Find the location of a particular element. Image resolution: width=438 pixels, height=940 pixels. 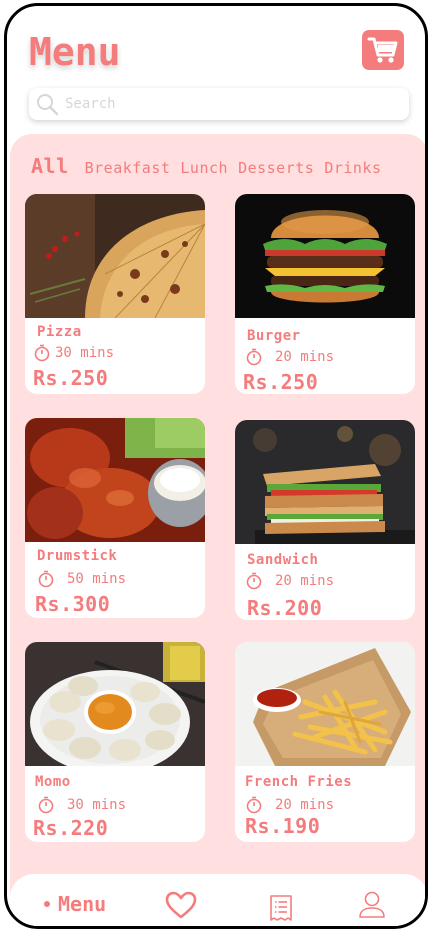

food-card-pizza: Pizza 30 mins Rs.250 is located at coordinates (115, 294).